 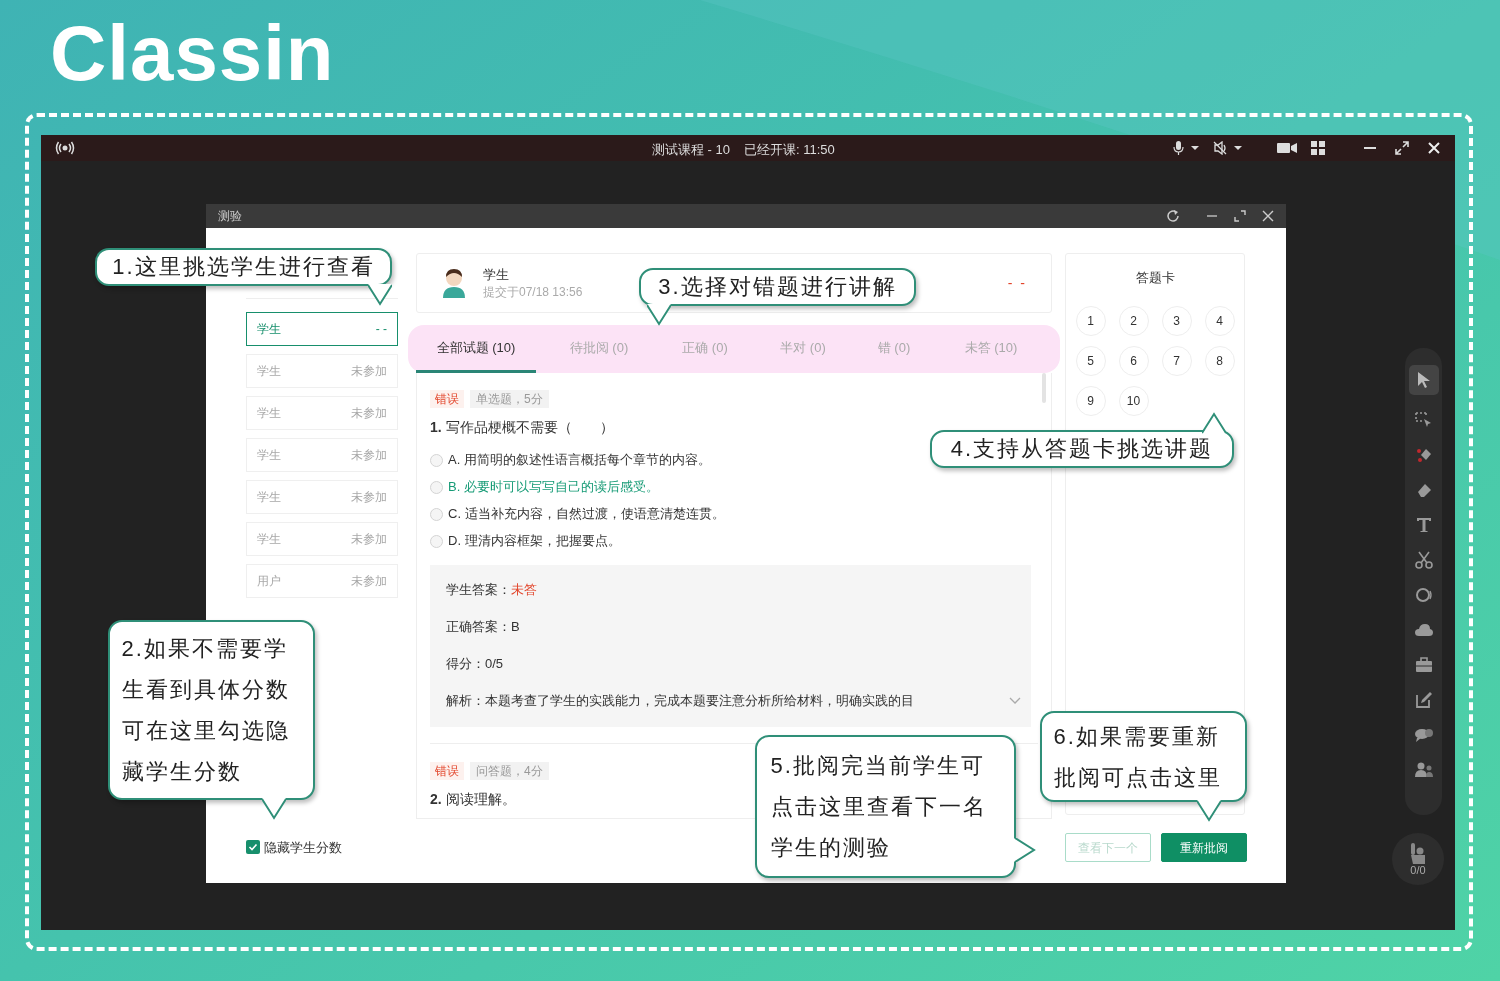 I want to click on question-text: 2. 阅读理解。, so click(x=473, y=799).